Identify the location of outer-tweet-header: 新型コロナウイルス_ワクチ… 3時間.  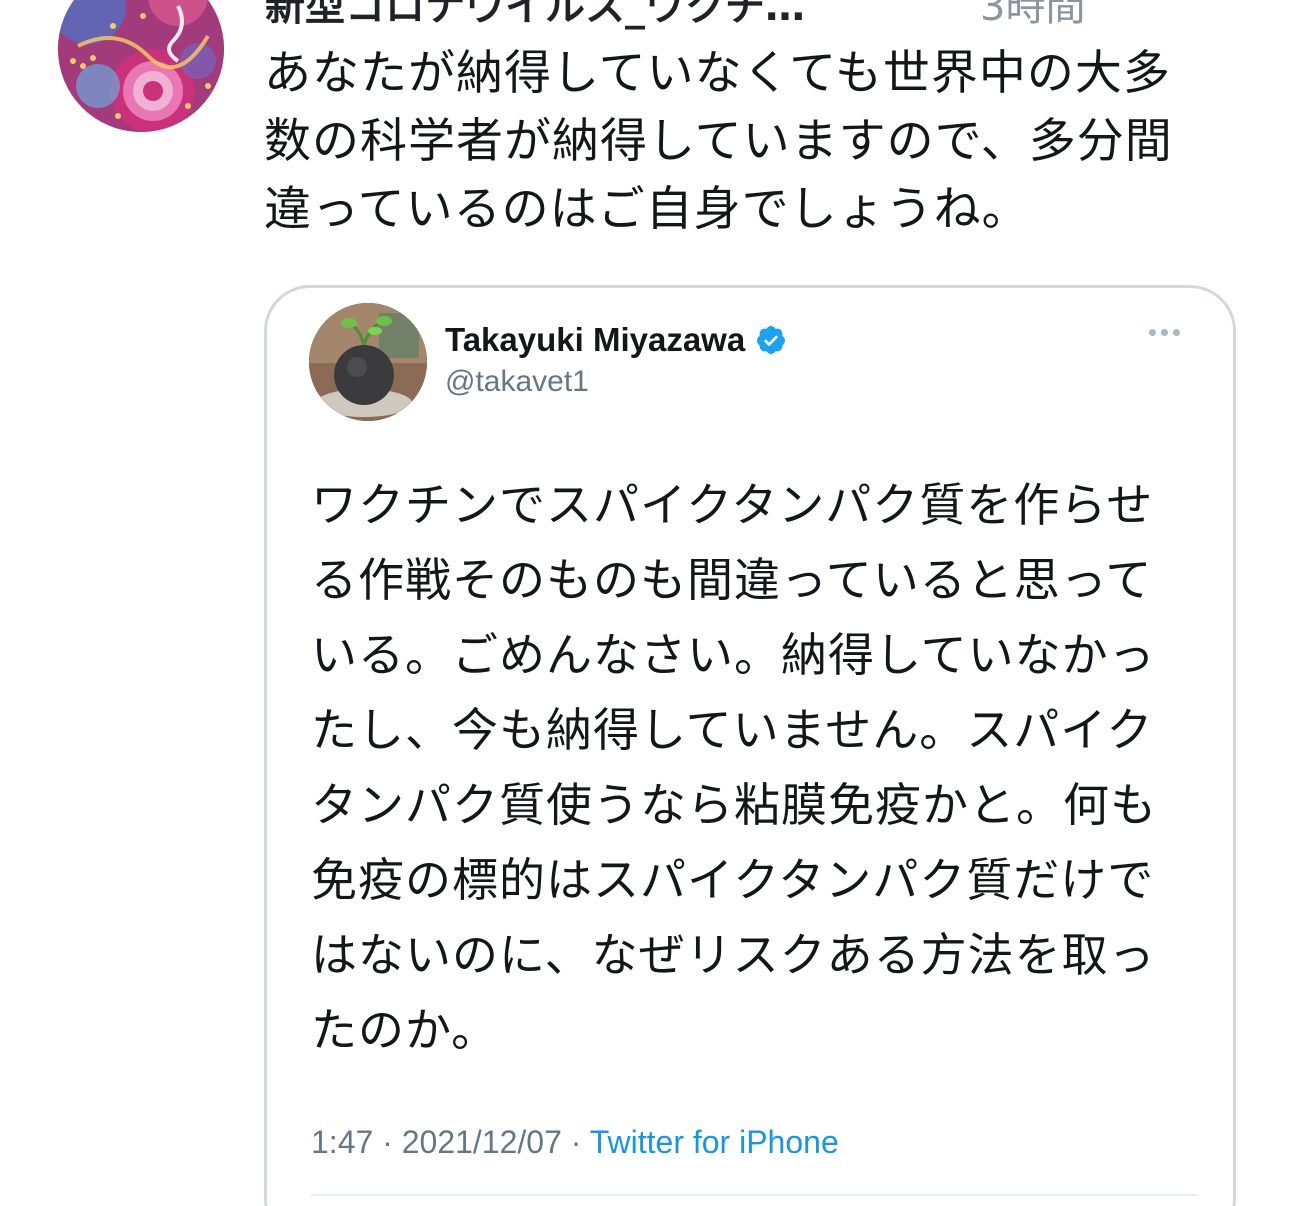
(755, 15).